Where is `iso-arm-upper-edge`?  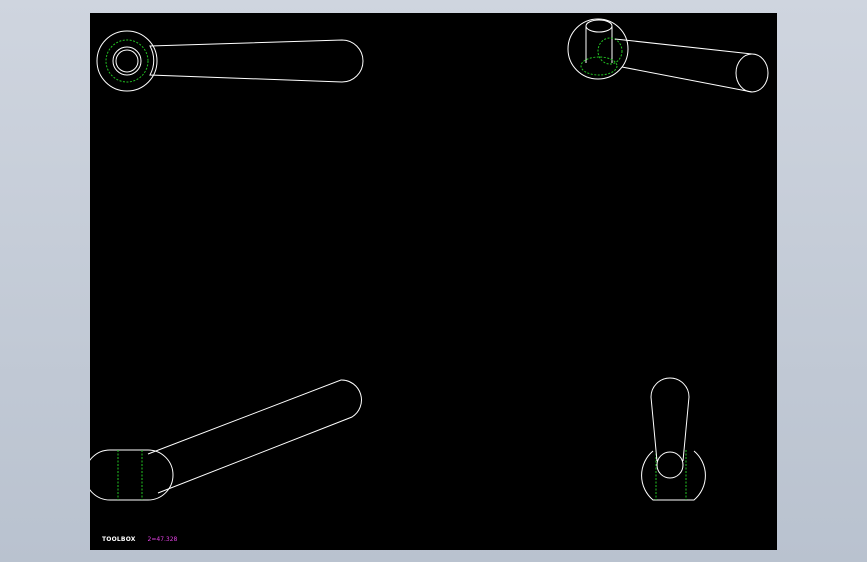
iso-arm-upper-edge is located at coordinates (683, 46).